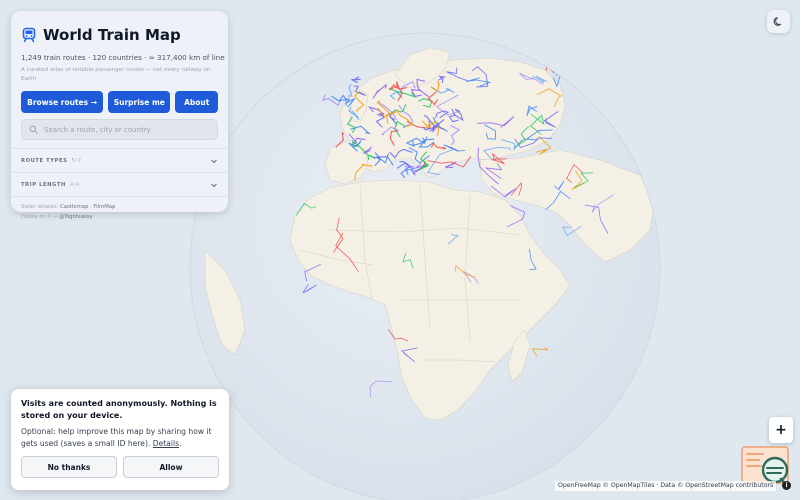  I want to click on follow-label: Follow on X →, so click(39, 217).